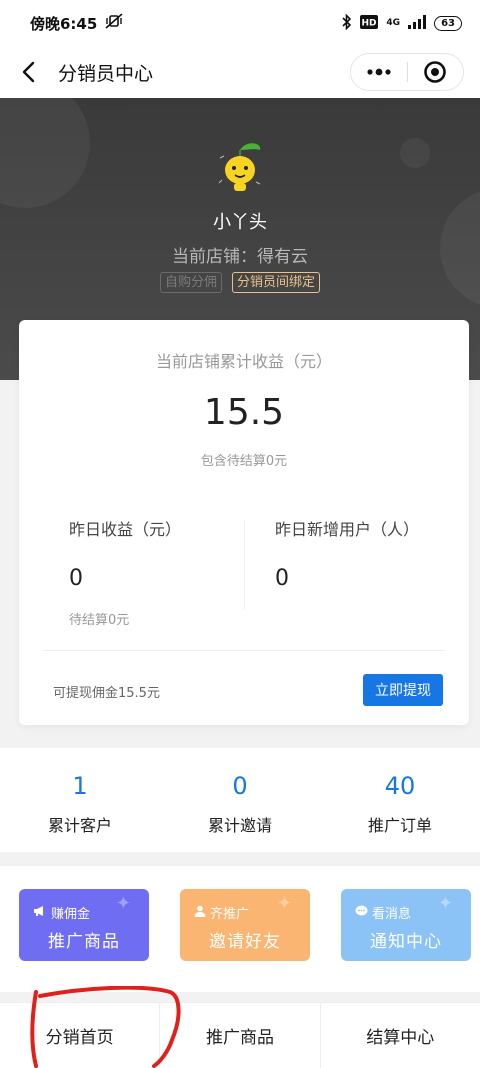 This screenshot has height=1068, width=480. Describe the element at coordinates (125, 572) in the screenshot. I see `yesterday-income: 昨日收益（元） 0 待结算0元` at that location.